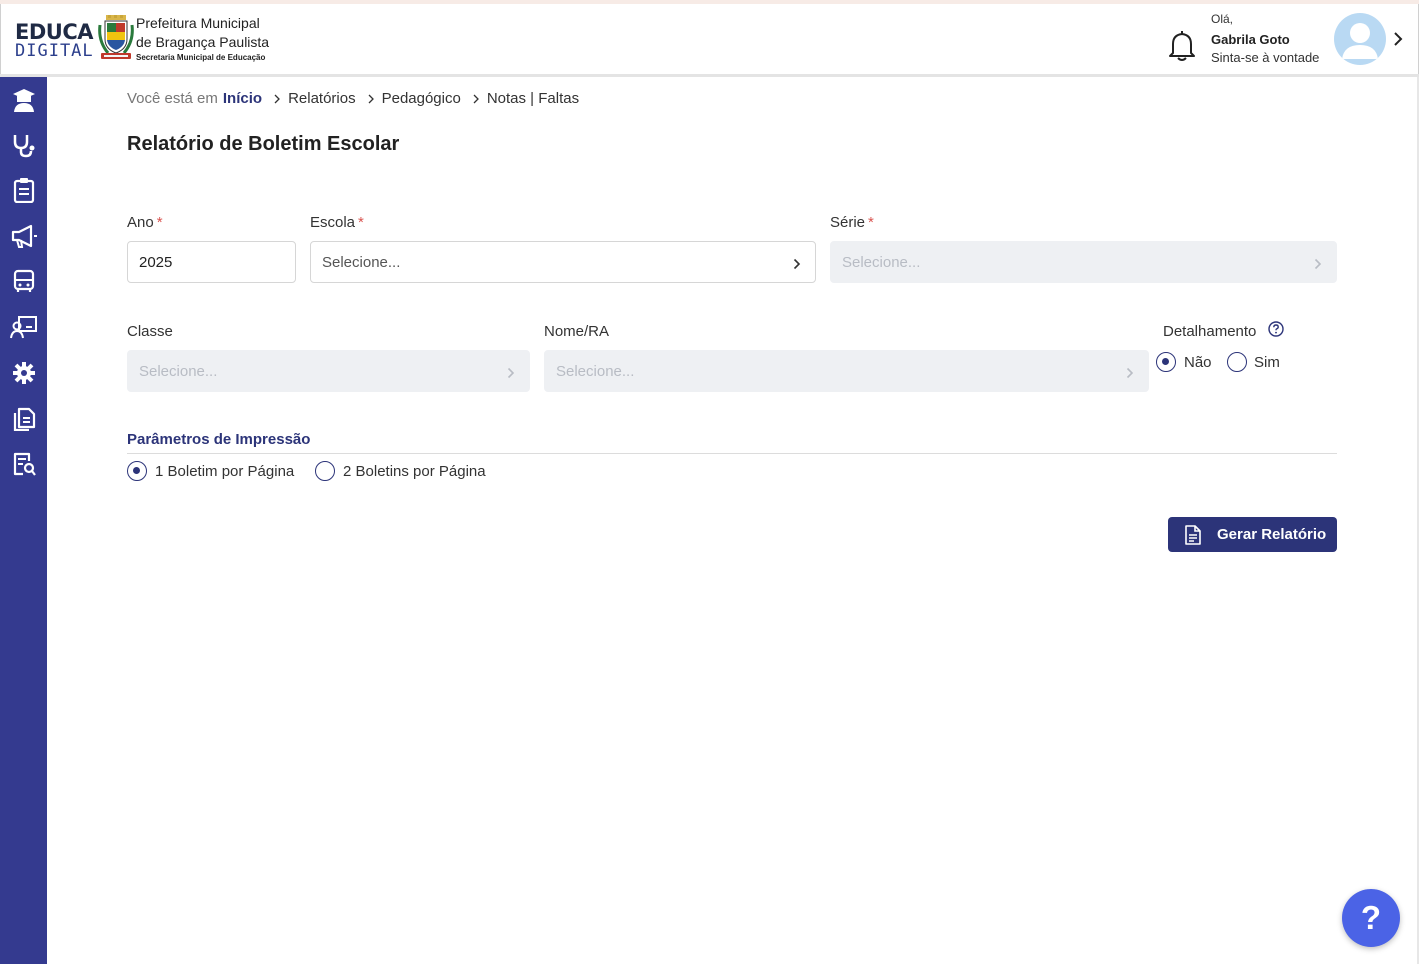 The image size is (1419, 964). I want to click on documents-icon, so click(24, 419).